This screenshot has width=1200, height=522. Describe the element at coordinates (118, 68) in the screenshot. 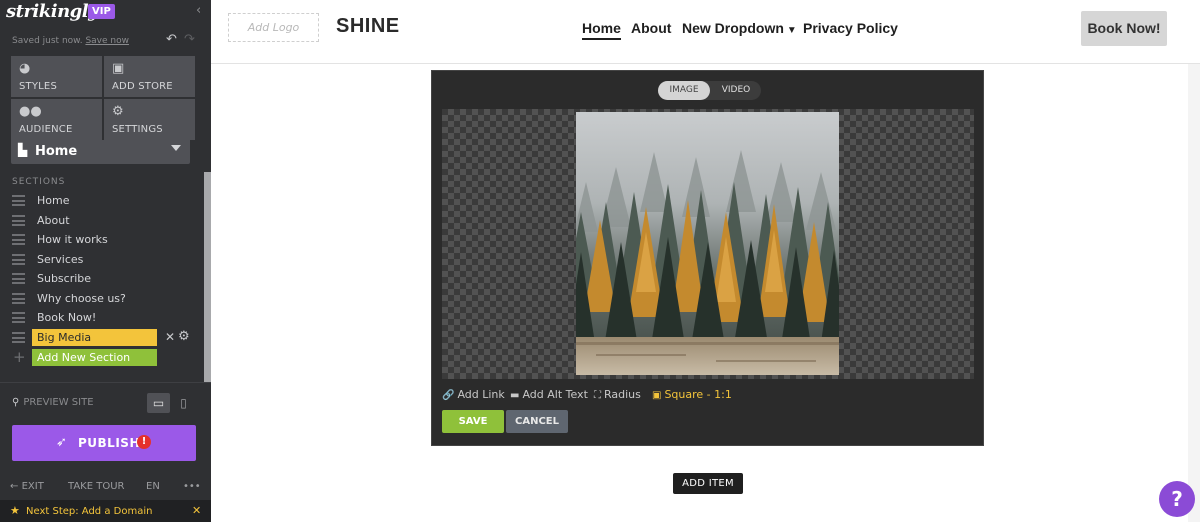

I see `store-icon: ▣` at that location.